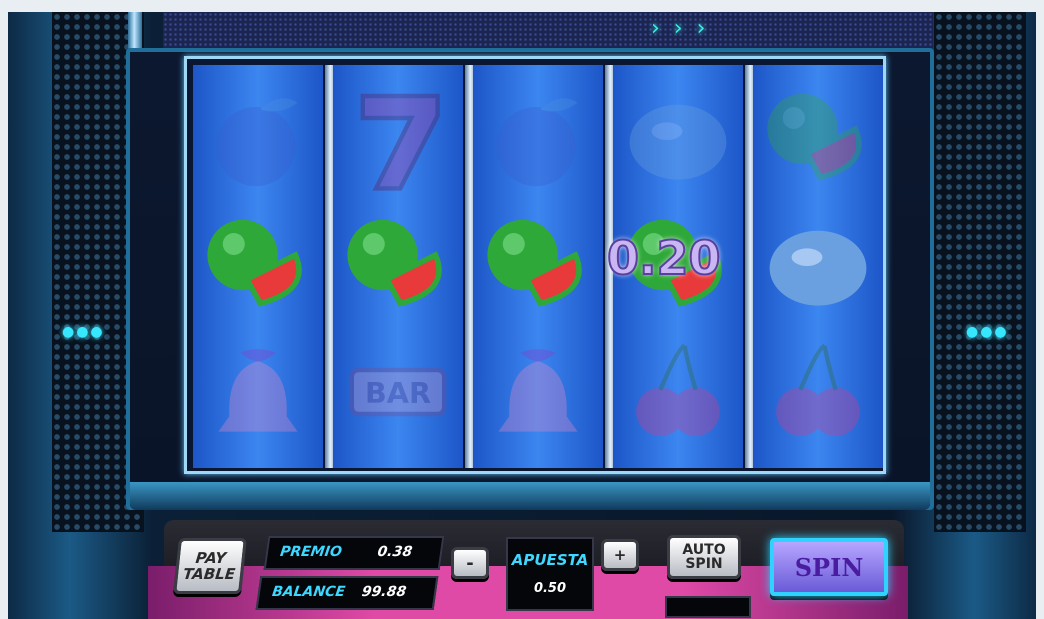  What do you see at coordinates (550, 588) in the screenshot?
I see `apuesta-value: 0.50` at bounding box center [550, 588].